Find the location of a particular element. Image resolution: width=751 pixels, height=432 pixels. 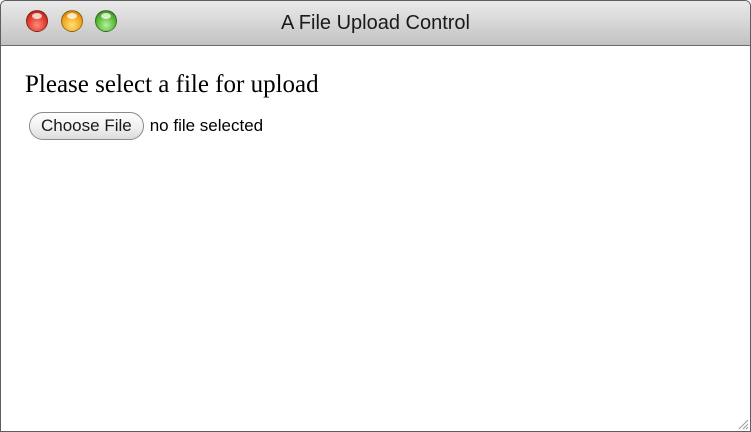

window-title: A File Upload Control is located at coordinates (375, 23).